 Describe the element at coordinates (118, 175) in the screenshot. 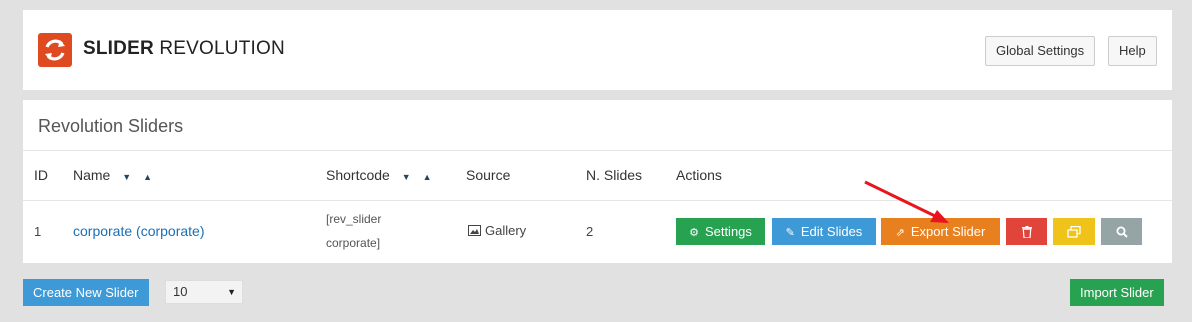

I see `column-name: Name ▼ ▲` at that location.